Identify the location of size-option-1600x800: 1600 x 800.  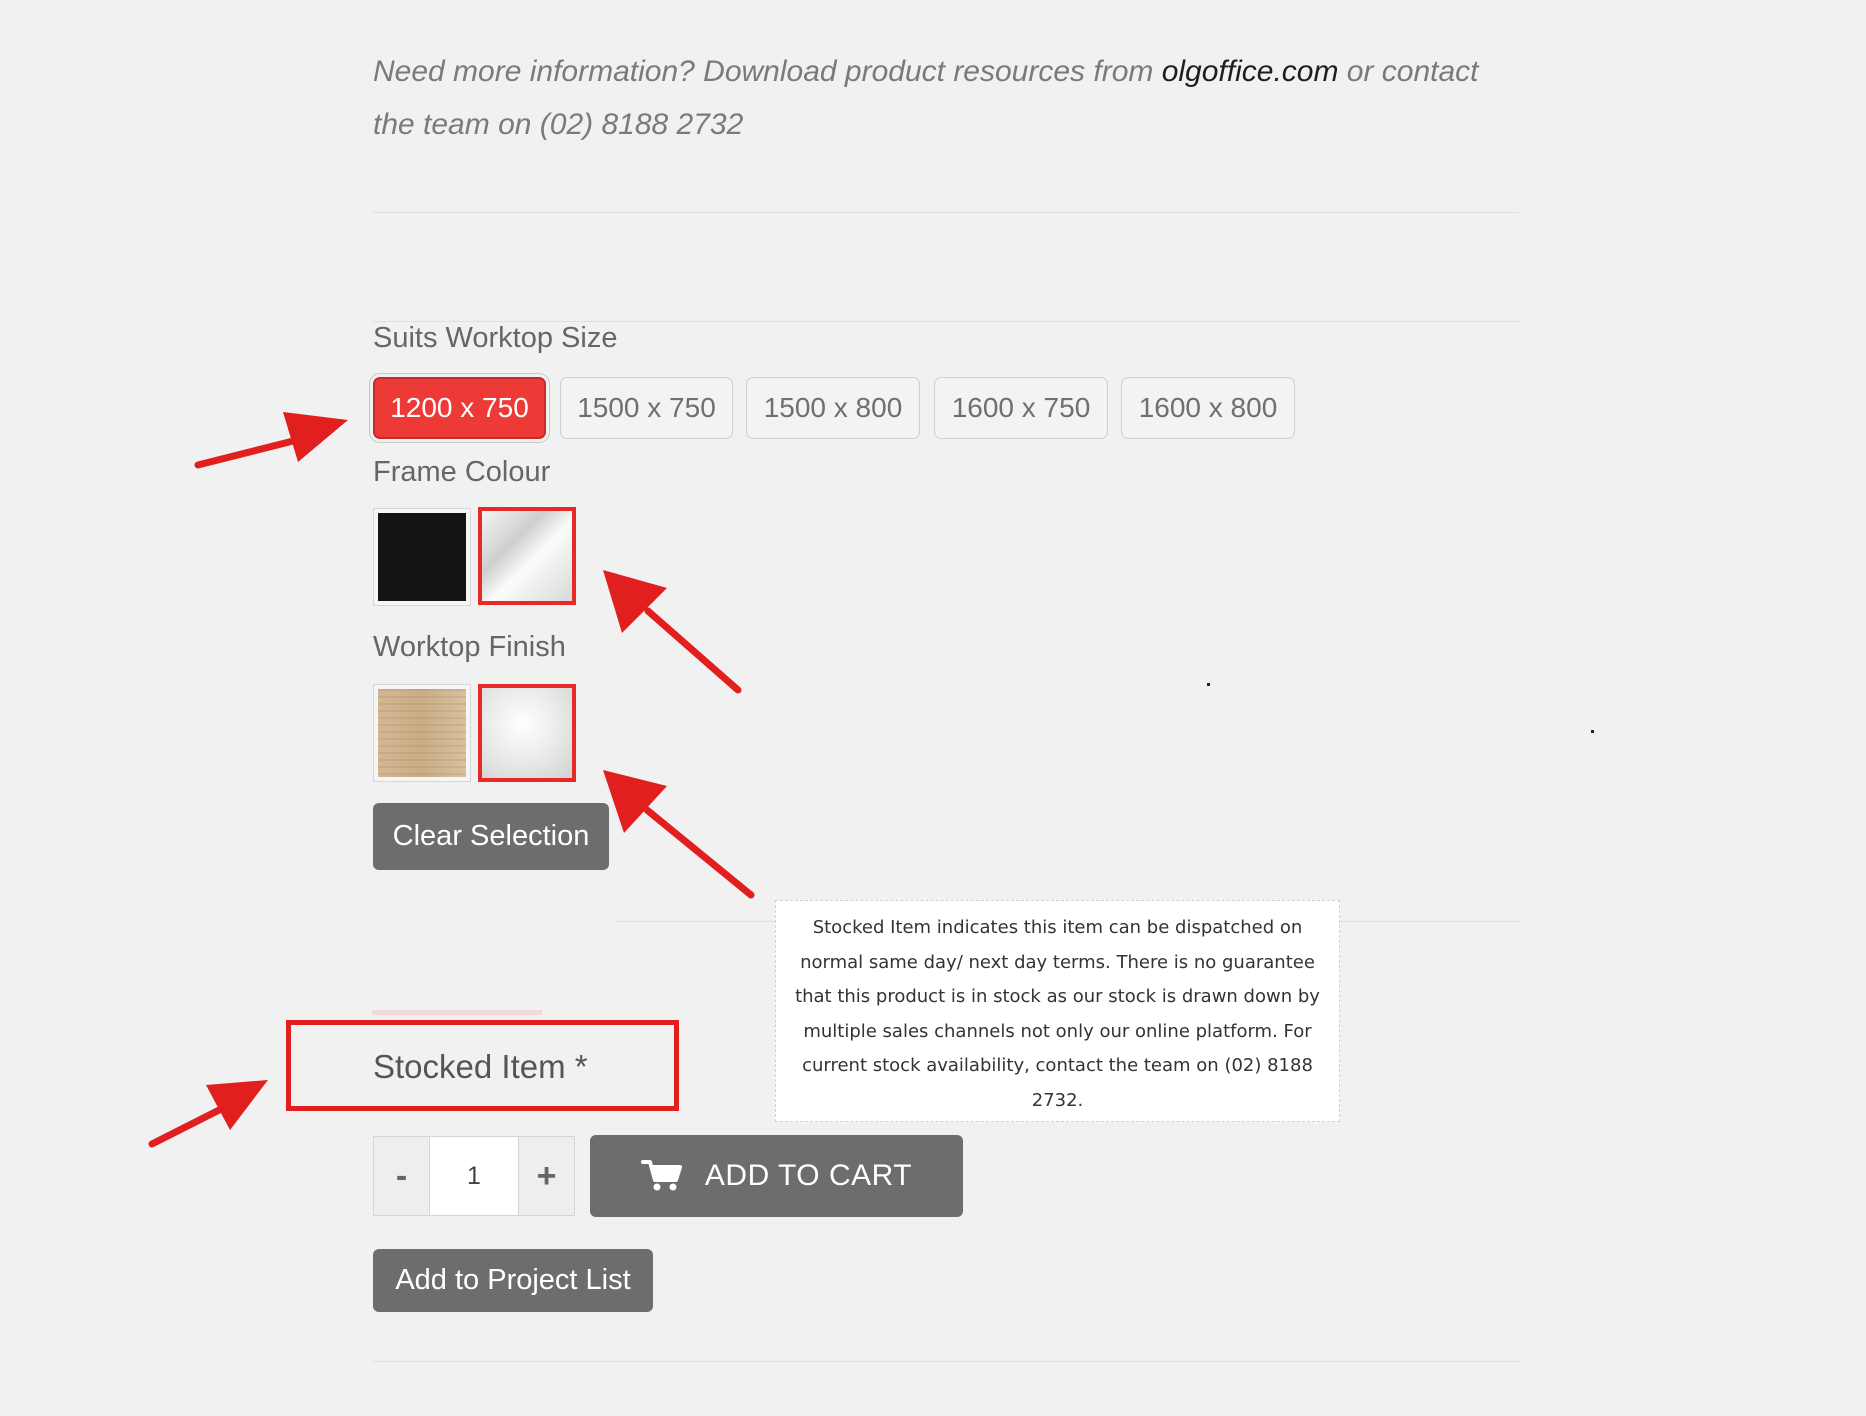
(1208, 408).